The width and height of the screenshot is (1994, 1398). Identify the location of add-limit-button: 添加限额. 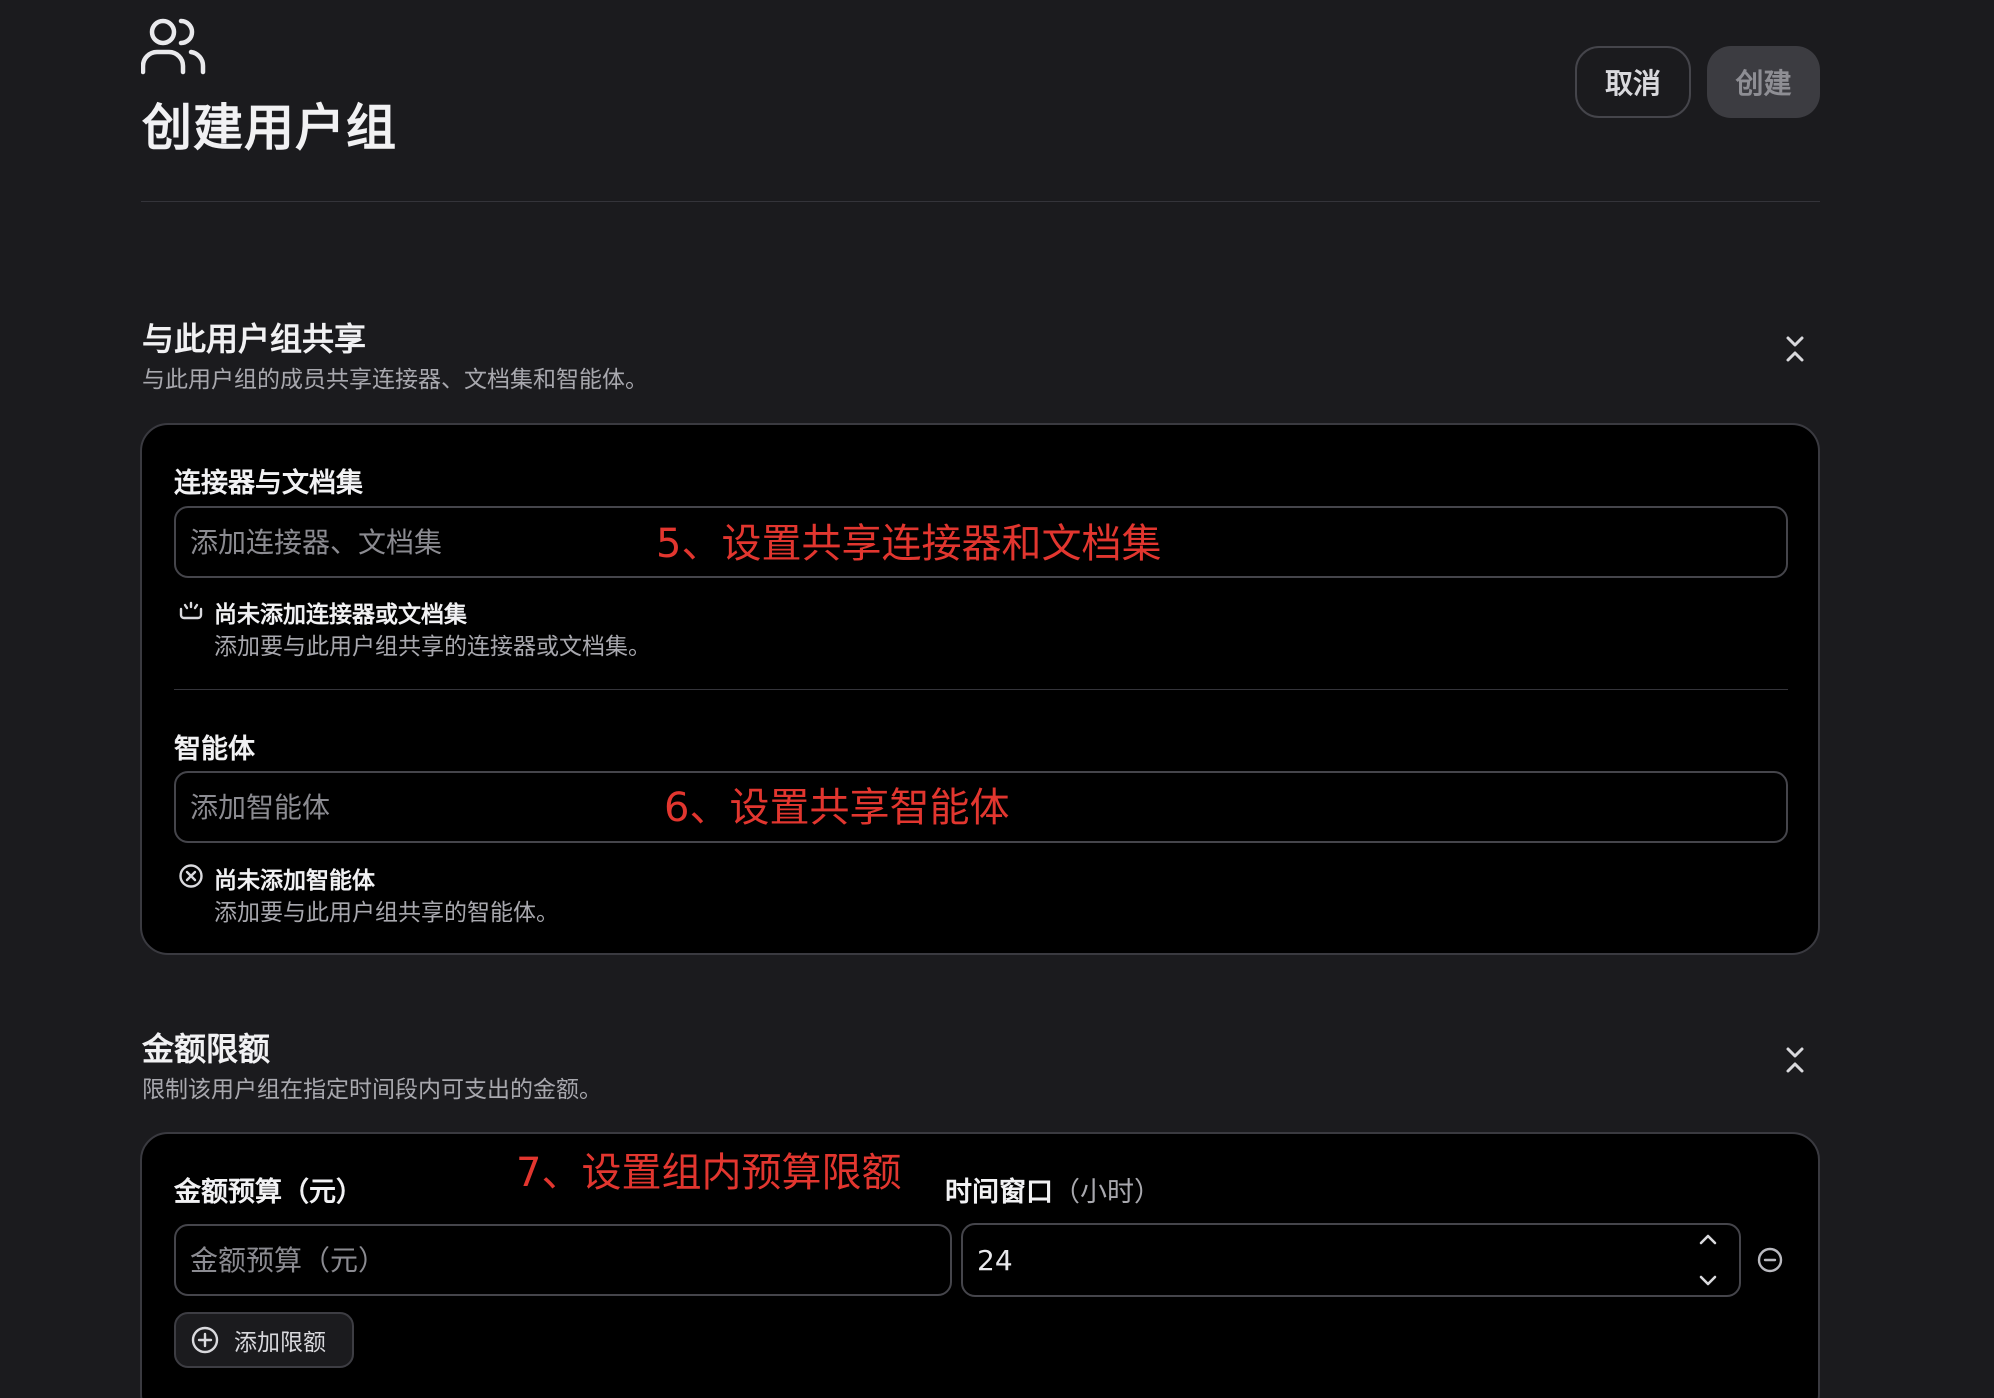
(264, 1340).